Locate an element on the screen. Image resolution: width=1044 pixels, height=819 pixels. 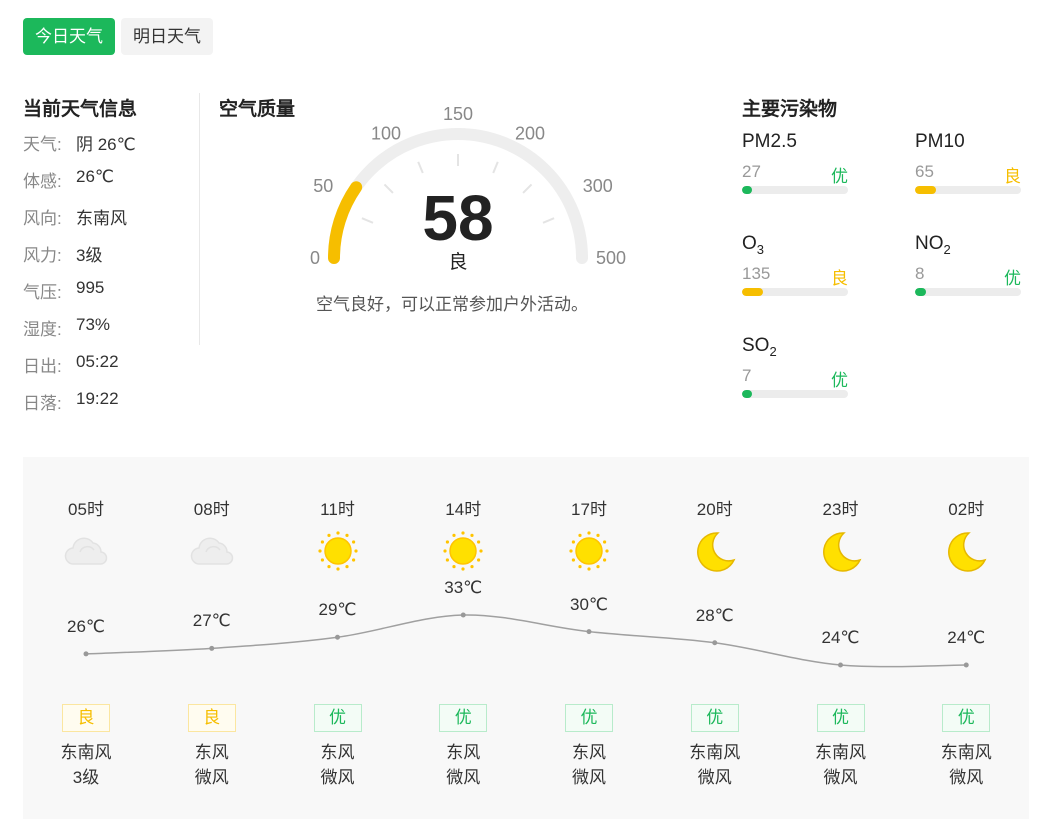
pollutant-name-sub: 2 is located at coordinates (773, 351).